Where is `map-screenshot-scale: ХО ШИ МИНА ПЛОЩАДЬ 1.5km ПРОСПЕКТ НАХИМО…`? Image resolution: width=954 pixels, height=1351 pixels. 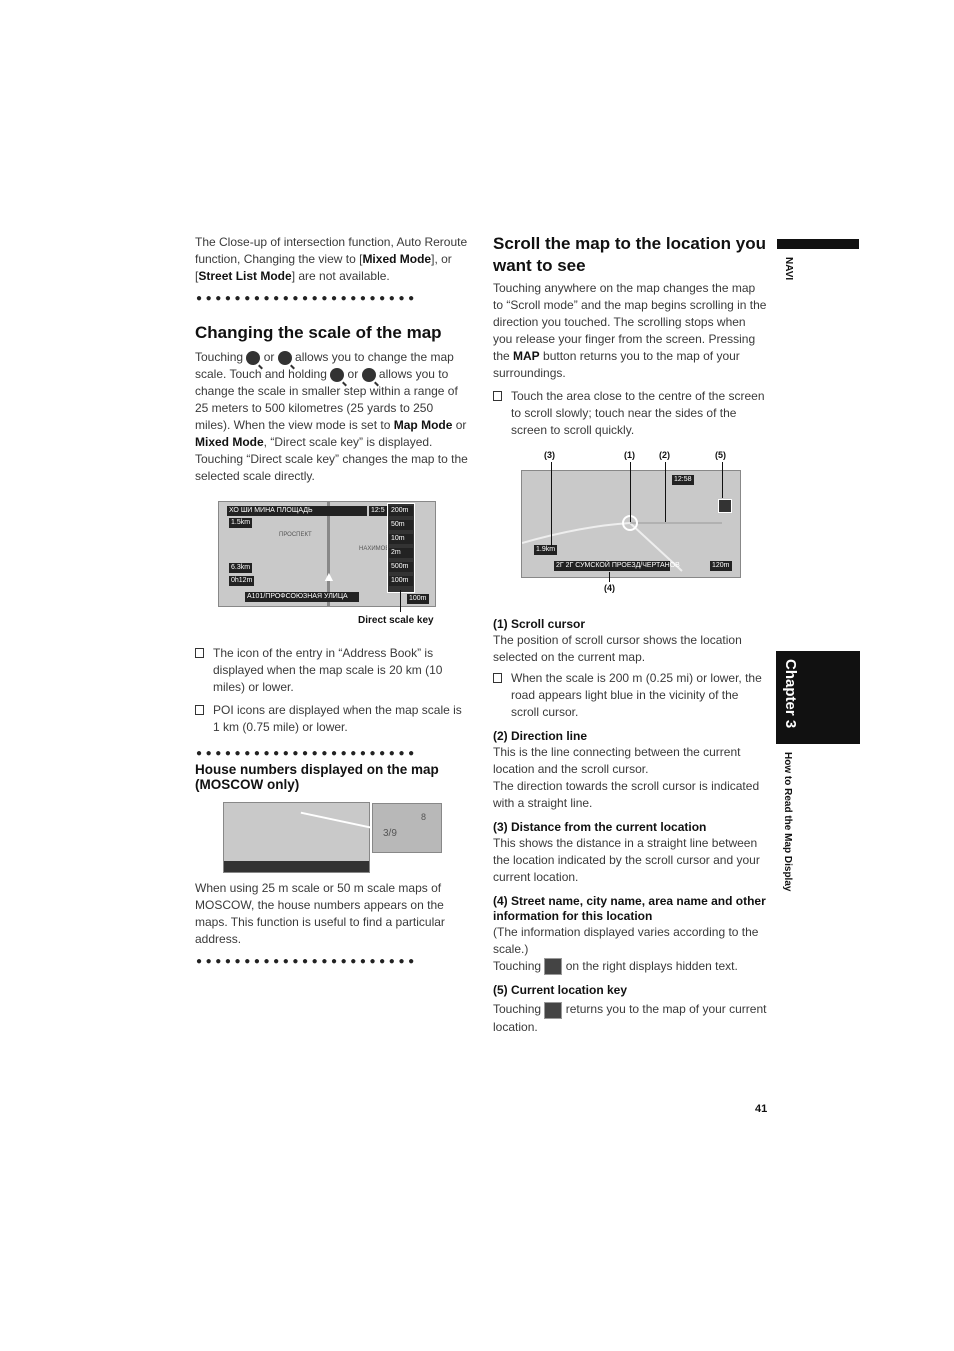 map-screenshot-scale: ХО ШИ МИНА ПЛОЩАДЬ 1.5km ПРОСПЕКТ НАХИМО… is located at coordinates (327, 554).